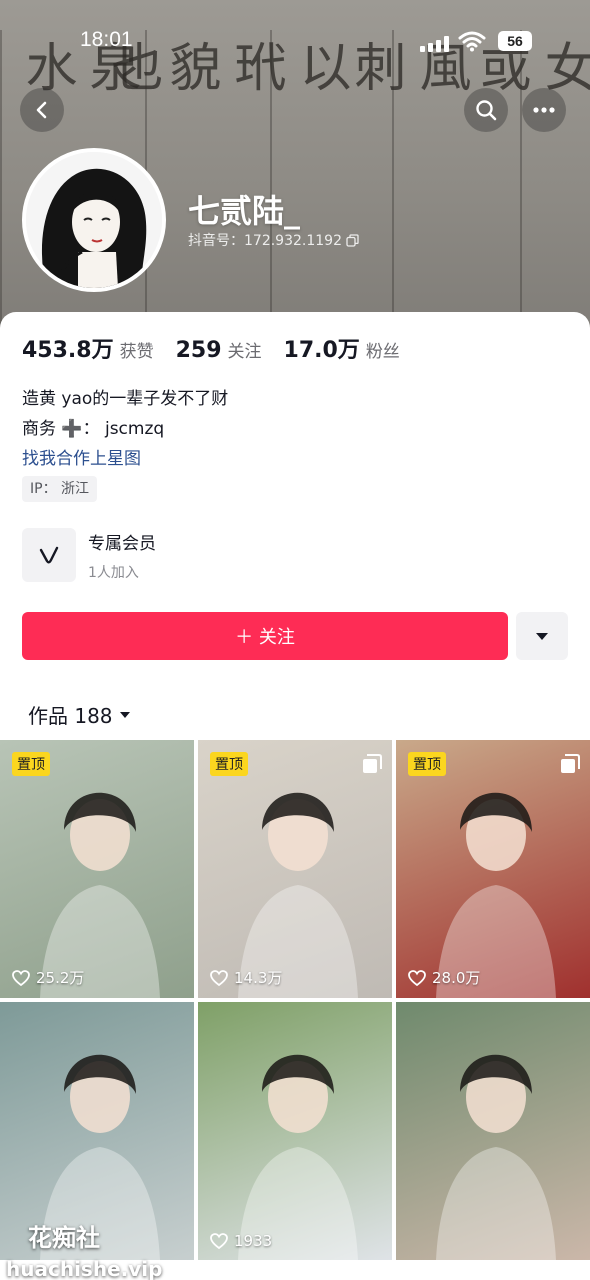 The width and height of the screenshot is (590, 1280). I want to click on stat-likes: 453.8万 获赞, so click(88, 348).